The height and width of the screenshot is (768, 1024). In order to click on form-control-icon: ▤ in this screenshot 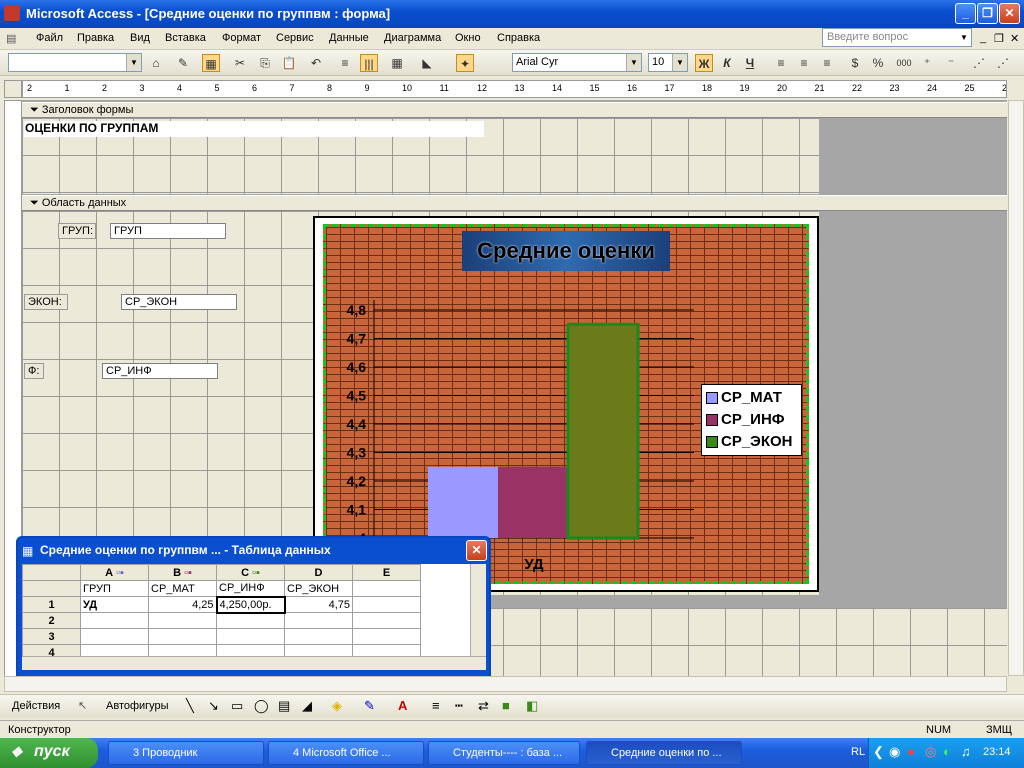, I will do `click(11, 38)`.